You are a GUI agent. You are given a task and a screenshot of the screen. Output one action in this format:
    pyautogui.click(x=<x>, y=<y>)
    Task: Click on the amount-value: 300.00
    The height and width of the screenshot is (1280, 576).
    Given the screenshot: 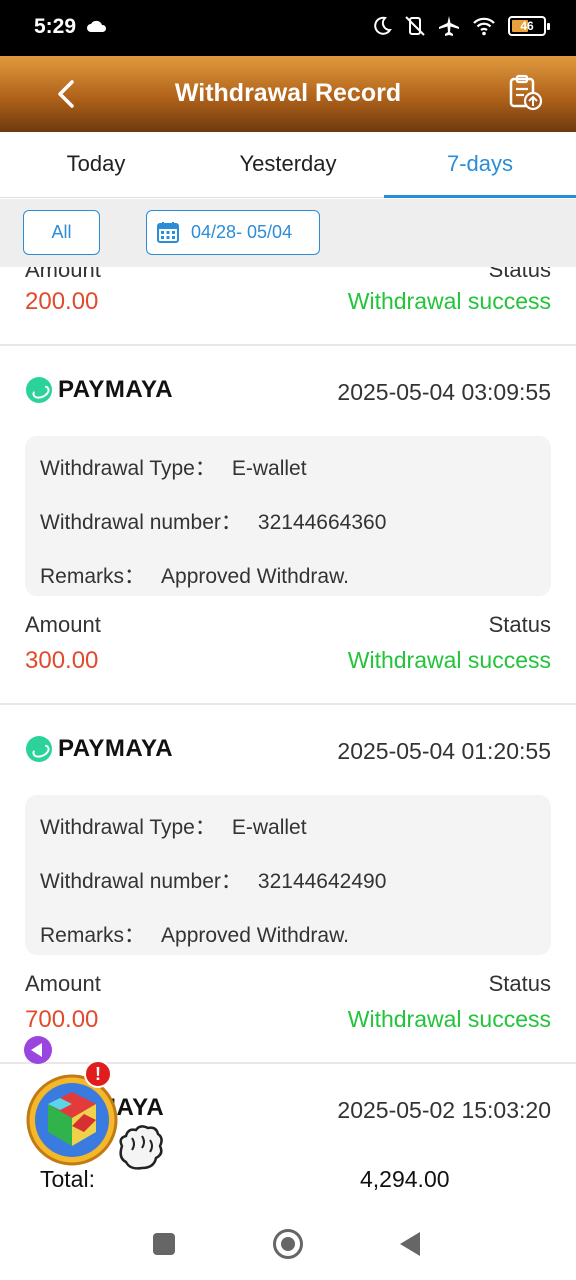 What is the action you would take?
    pyautogui.click(x=62, y=660)
    